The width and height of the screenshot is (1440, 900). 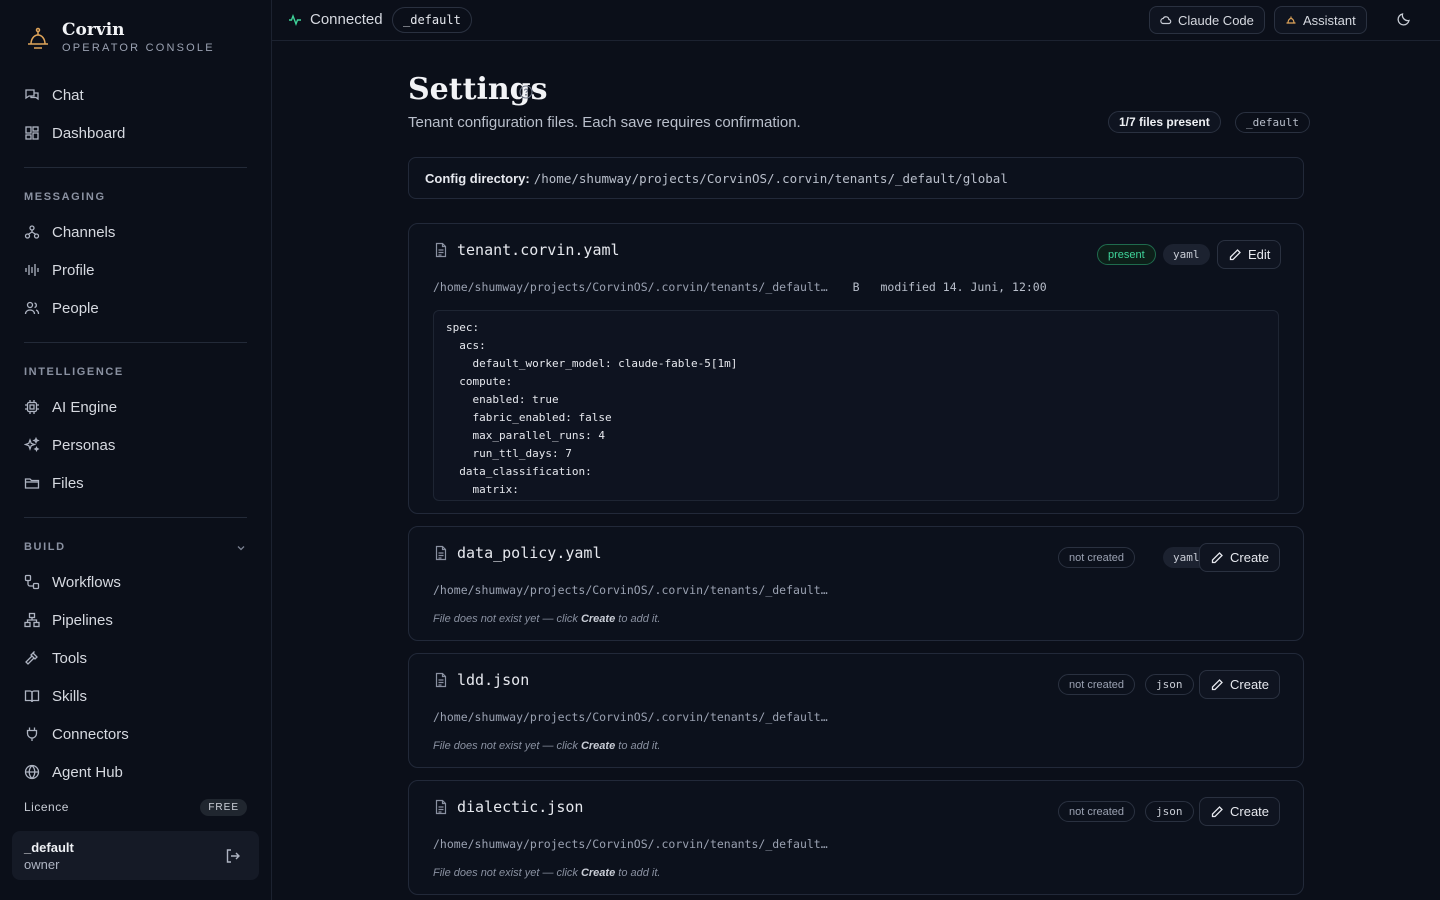 What do you see at coordinates (1166, 20) in the screenshot?
I see `cloud-icon` at bounding box center [1166, 20].